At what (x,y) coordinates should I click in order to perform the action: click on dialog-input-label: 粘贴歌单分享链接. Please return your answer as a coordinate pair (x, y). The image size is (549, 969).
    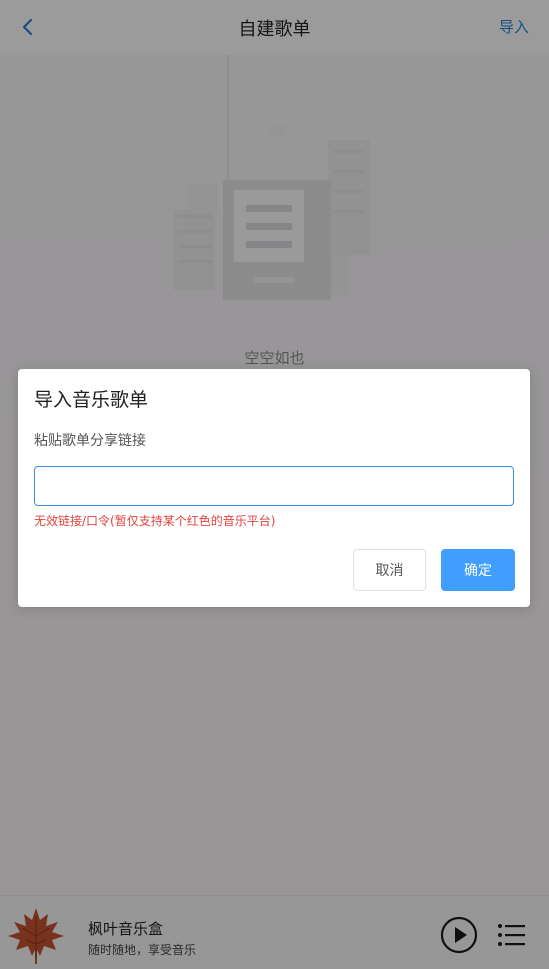
    Looking at the image, I should click on (90, 441).